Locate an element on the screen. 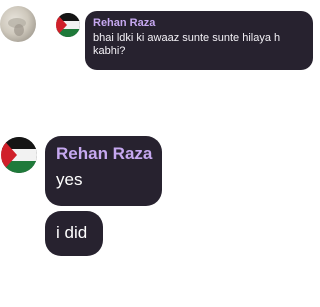  message-bubble: i did is located at coordinates (74, 233).